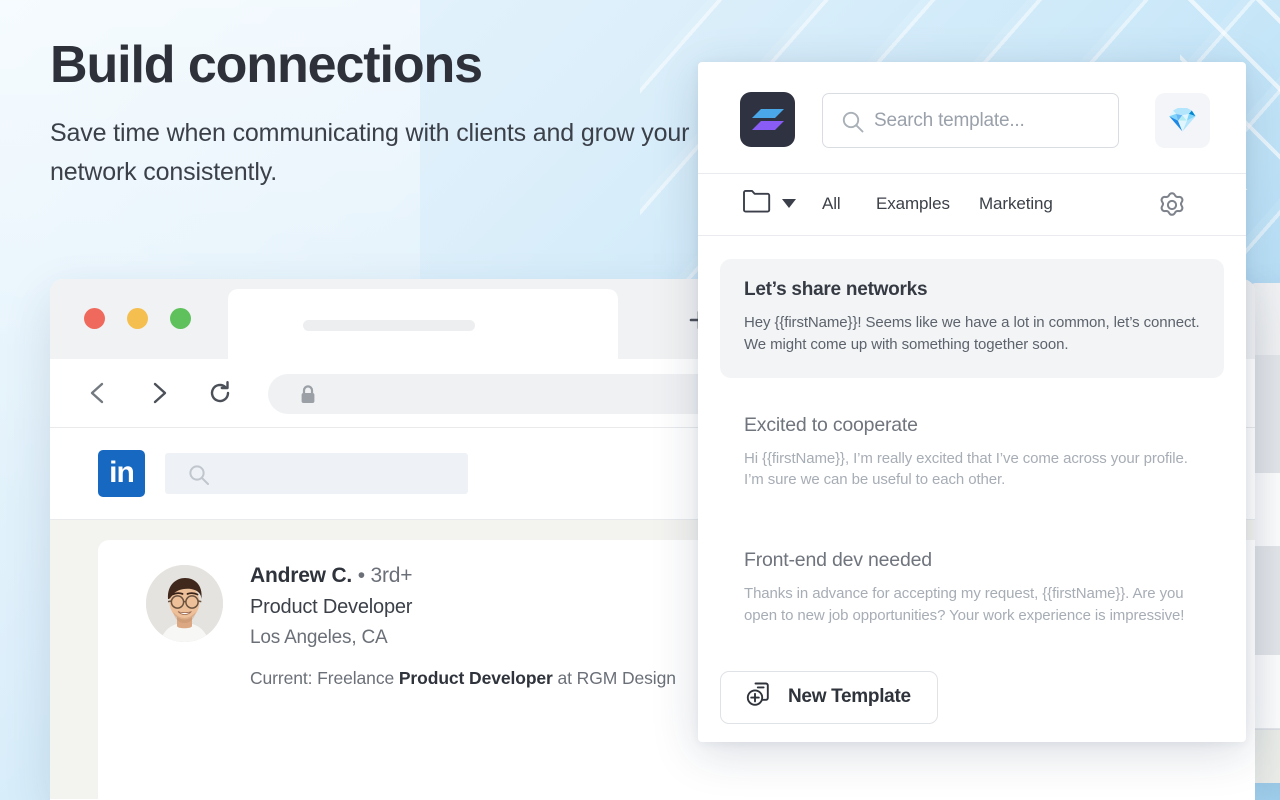 Image resolution: width=1280 pixels, height=800 pixels. Describe the element at coordinates (991, 120) in the screenshot. I see `search-input` at that location.